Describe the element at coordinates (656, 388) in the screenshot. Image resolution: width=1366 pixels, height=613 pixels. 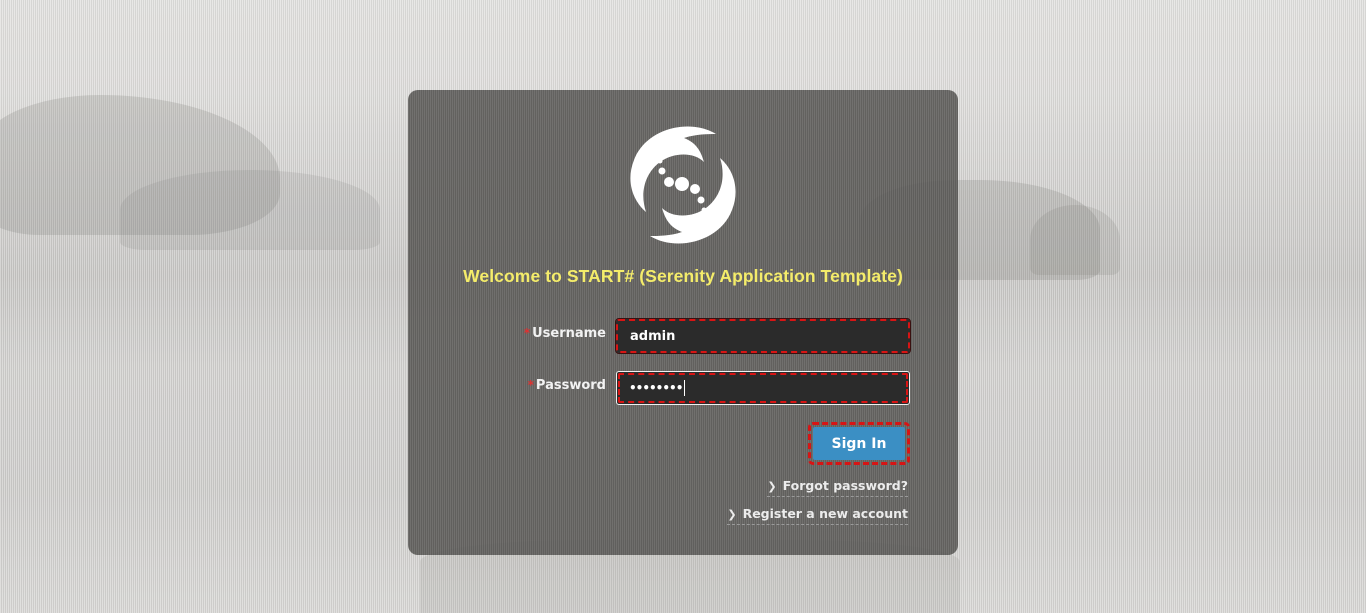
I see `password-masked-value: ••••••••` at that location.